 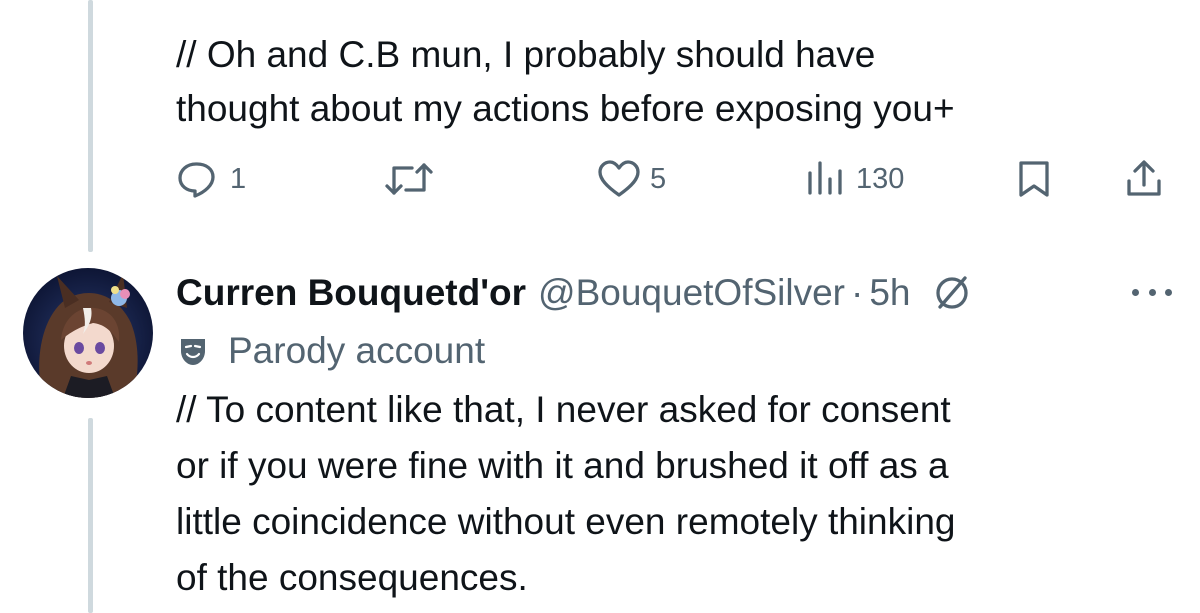 I want to click on tweet-header: Curren Bouquetd'or @BouquetOfSilver · 5h, so click(x=574, y=293).